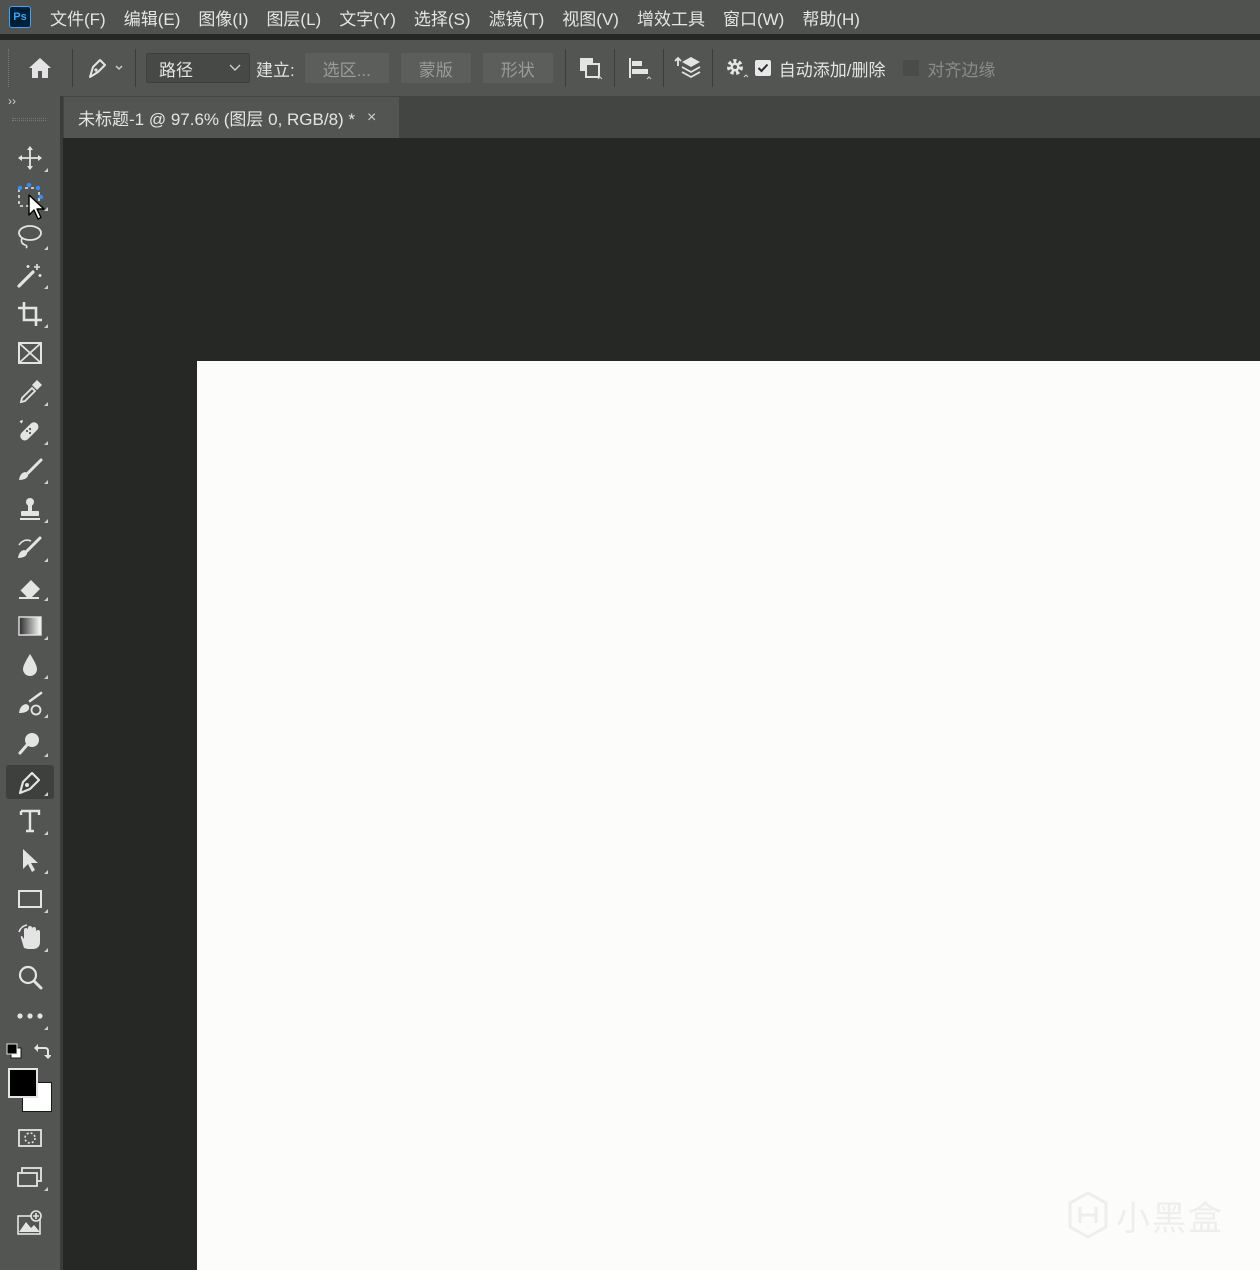 This screenshot has height=1270, width=1260. Describe the element at coordinates (661, 117) in the screenshot. I see `document-tab-bar: 未标题-1 @ 97.6% (图层 0, RGB/8) * ×` at that location.